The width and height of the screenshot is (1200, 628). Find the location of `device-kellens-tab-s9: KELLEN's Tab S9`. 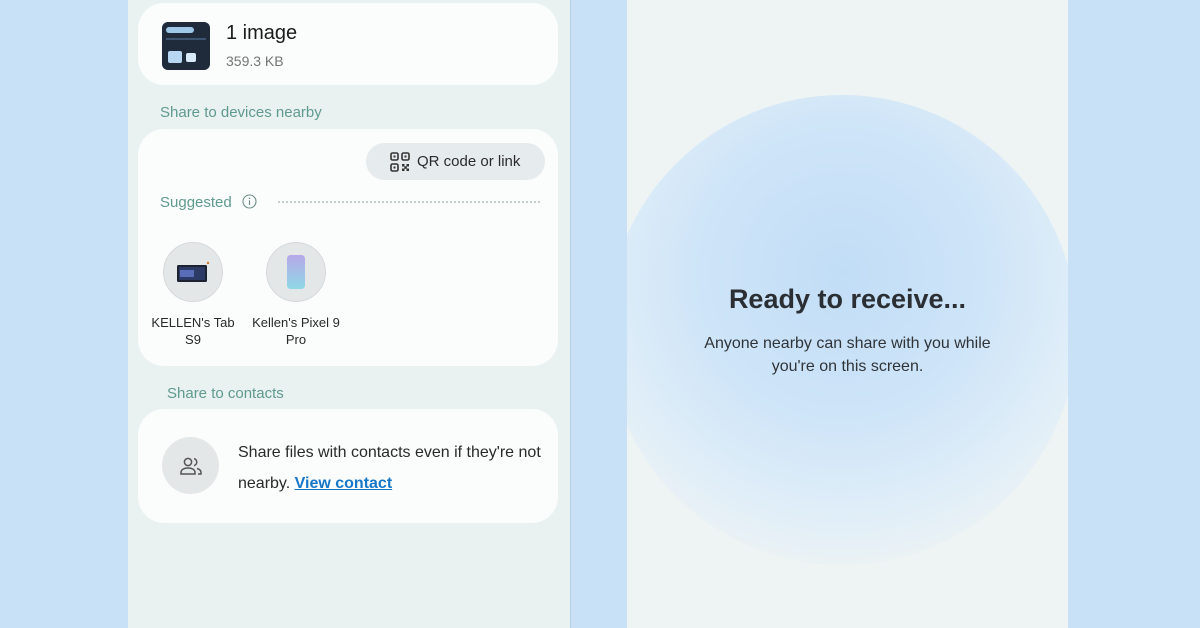

device-kellens-tab-s9: KELLEN's Tab S9 is located at coordinates (193, 295).